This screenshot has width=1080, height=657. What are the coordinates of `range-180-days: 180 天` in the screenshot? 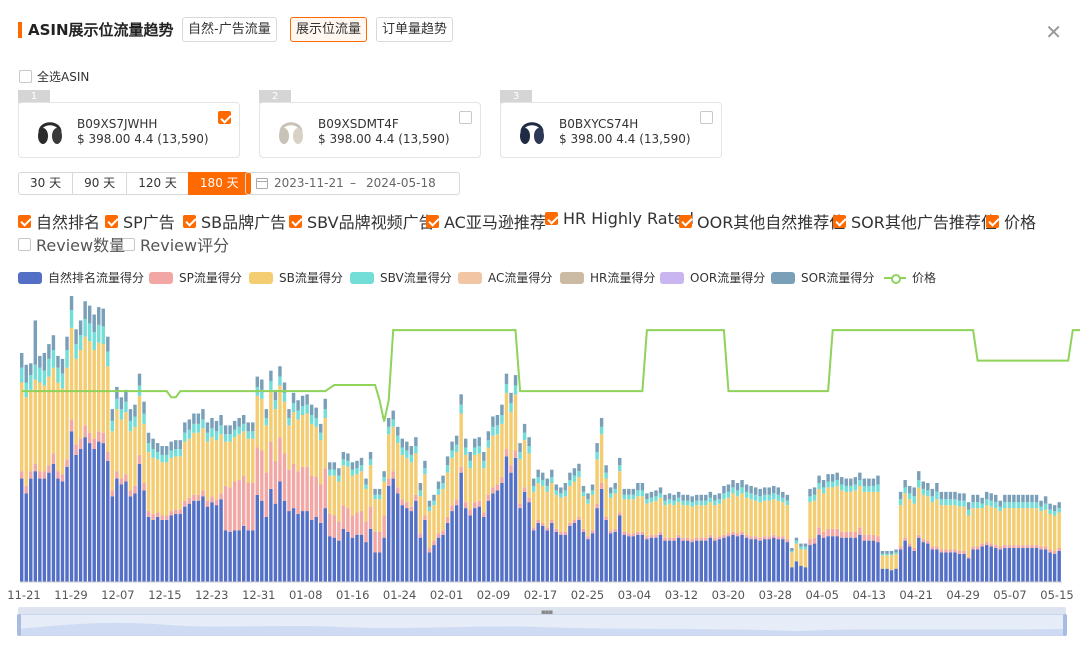 It's located at (219, 183).